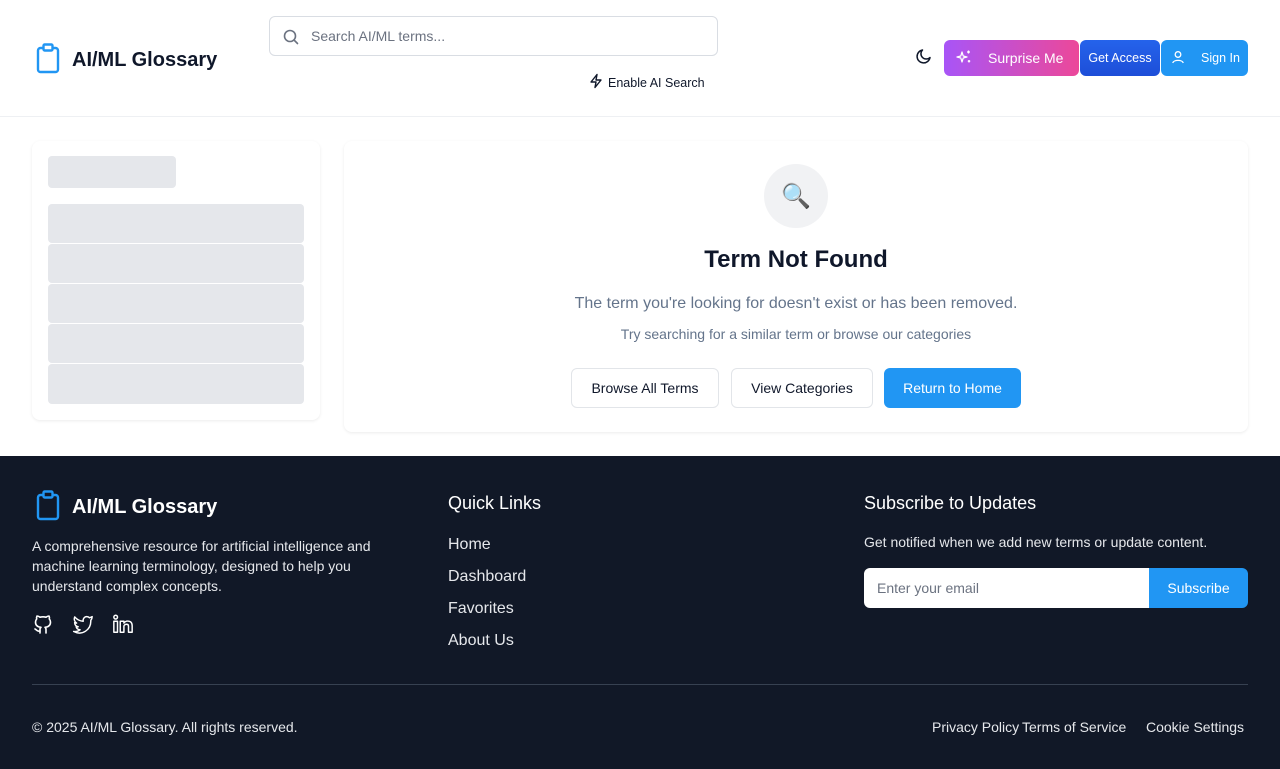 Image resolution: width=1280 pixels, height=769 pixels. I want to click on sign-in-button: Sign In, so click(1204, 58).